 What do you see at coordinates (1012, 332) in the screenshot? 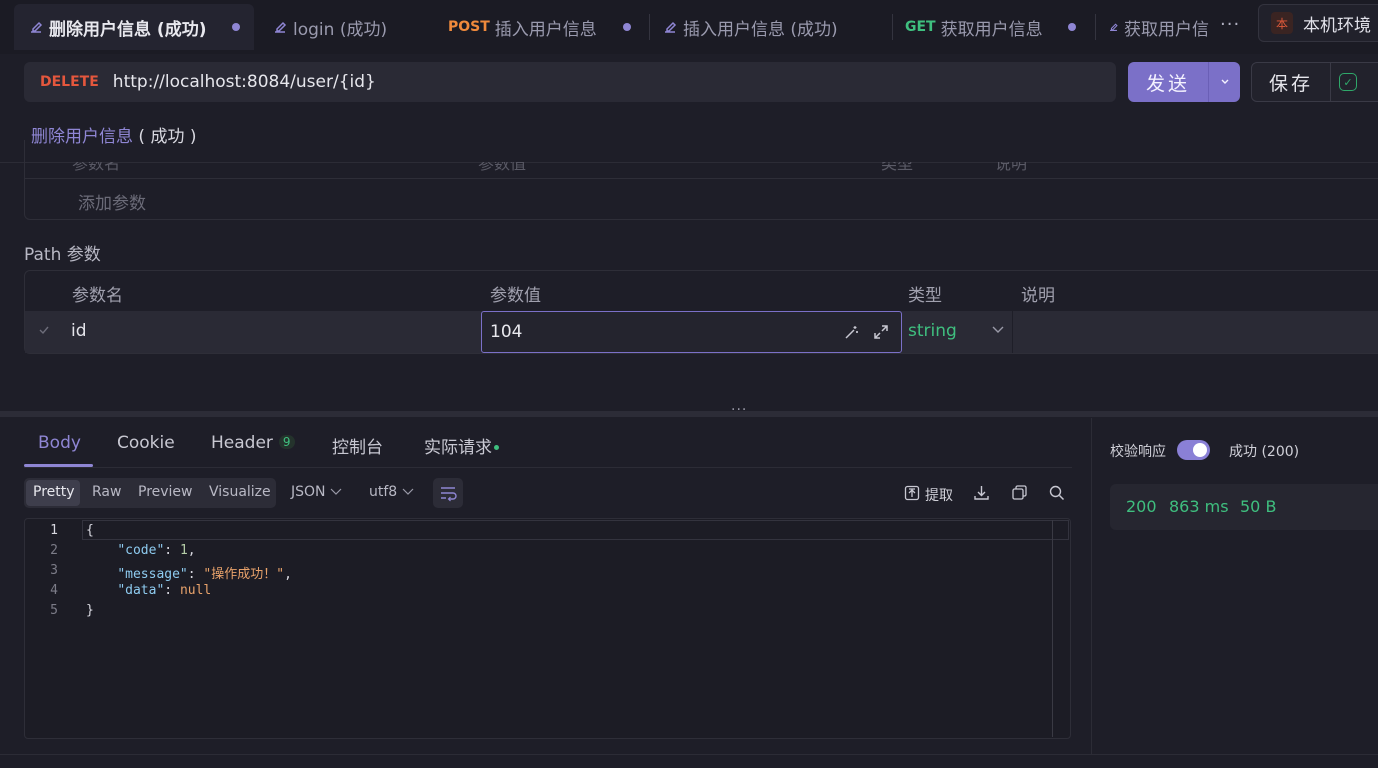
I see `cell-divider` at bounding box center [1012, 332].